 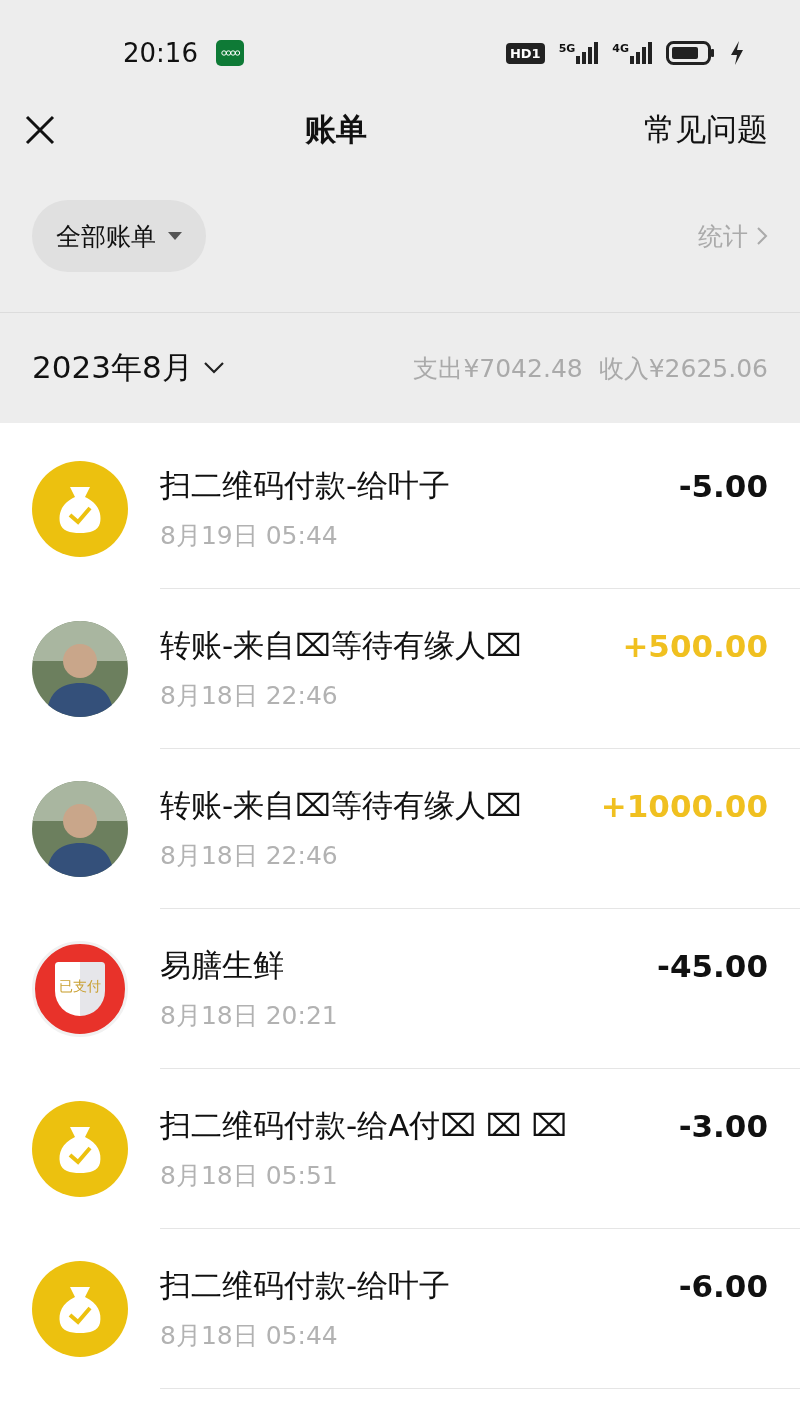 I want to click on paid-shield-icon: 已支付, so click(x=80, y=989).